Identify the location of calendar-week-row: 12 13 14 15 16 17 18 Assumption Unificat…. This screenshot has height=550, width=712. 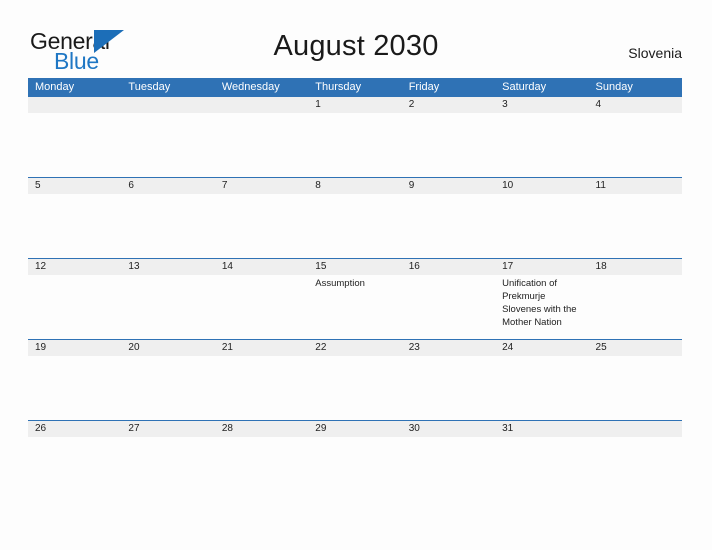
(355, 298).